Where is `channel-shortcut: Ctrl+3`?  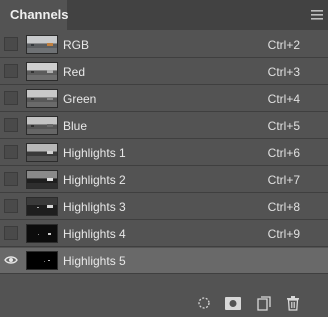
channel-shortcut: Ctrl+3 is located at coordinates (283, 72).